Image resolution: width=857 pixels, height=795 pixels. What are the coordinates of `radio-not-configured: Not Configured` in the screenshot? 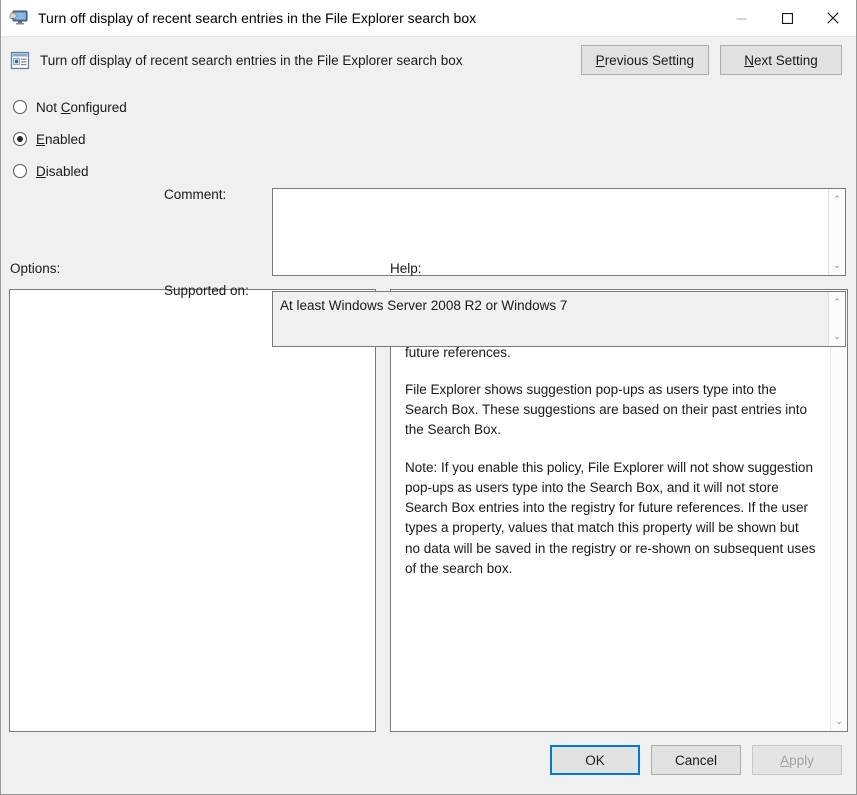 It's located at (88, 107).